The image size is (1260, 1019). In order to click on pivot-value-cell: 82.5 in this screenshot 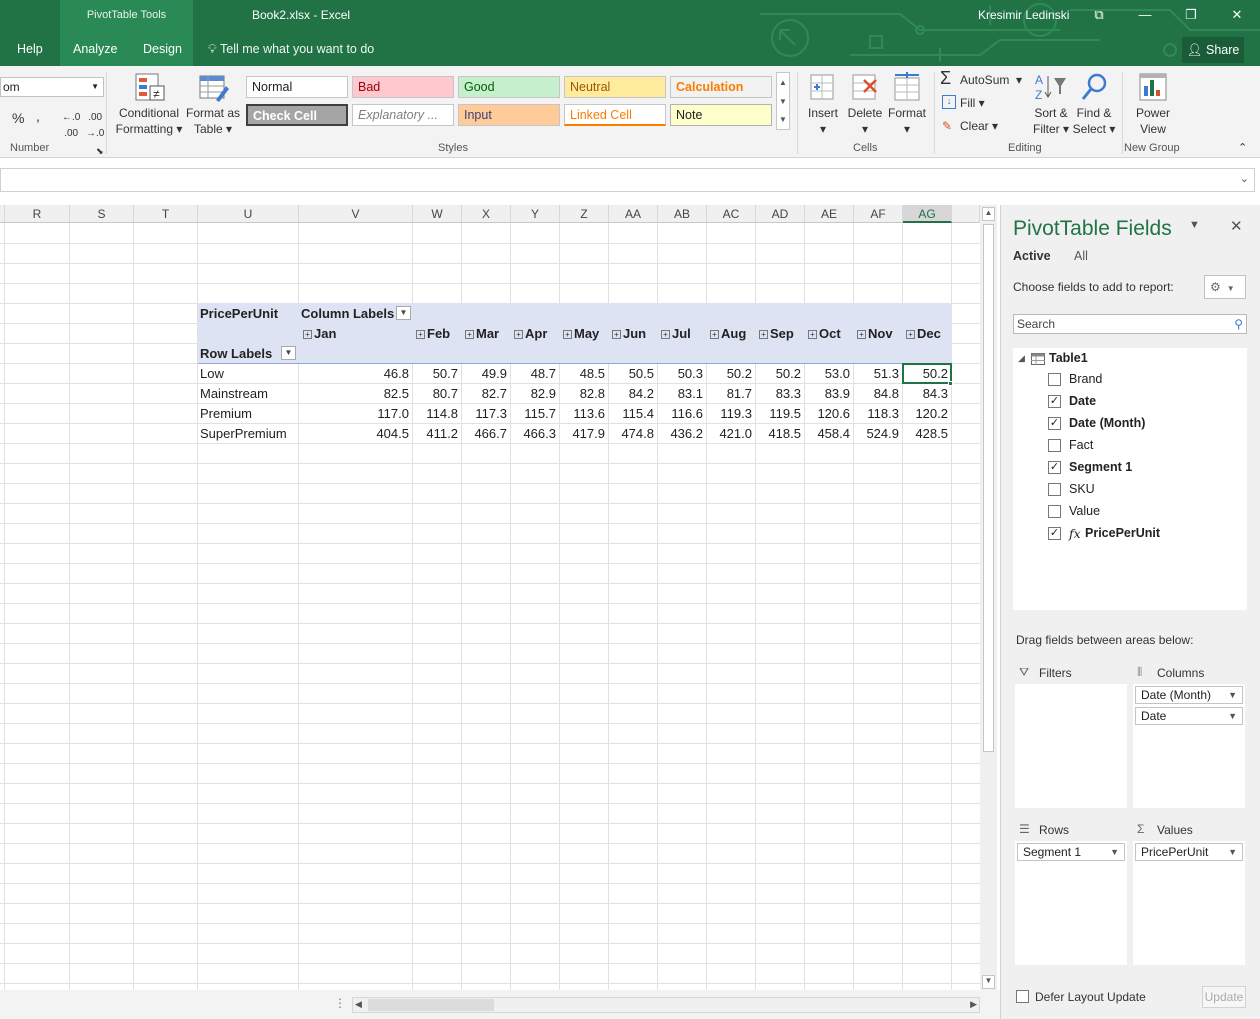, I will do `click(359, 394)`.